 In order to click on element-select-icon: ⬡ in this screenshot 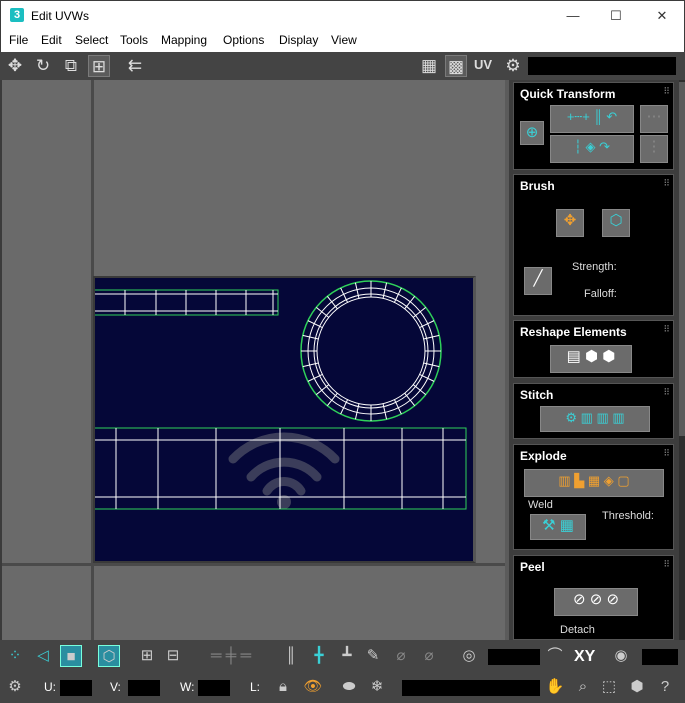, I will do `click(109, 656)`.